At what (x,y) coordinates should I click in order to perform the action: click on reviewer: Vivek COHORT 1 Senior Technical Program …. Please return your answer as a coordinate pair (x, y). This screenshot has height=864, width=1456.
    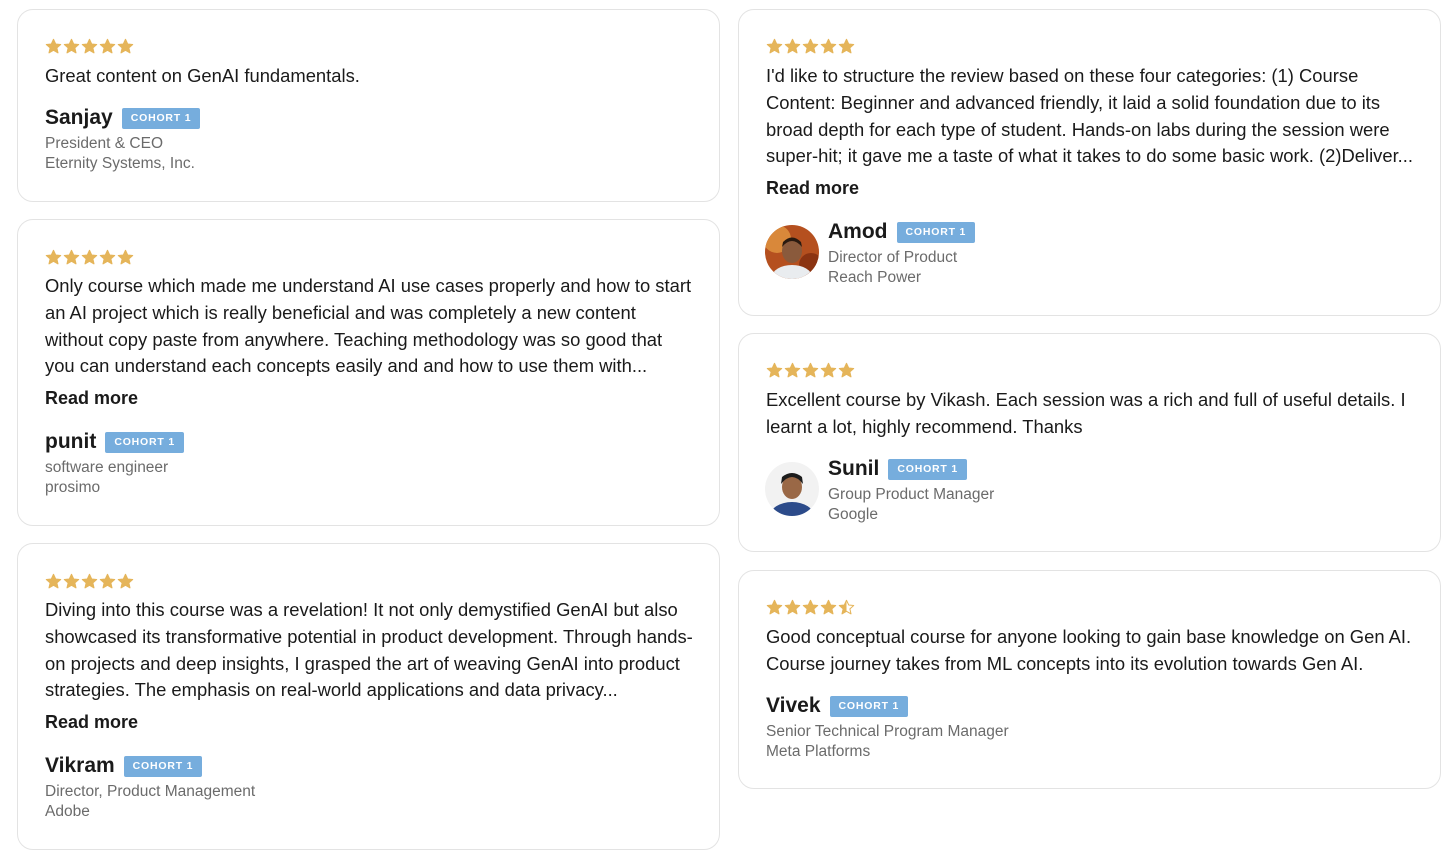
    Looking at the image, I should click on (887, 728).